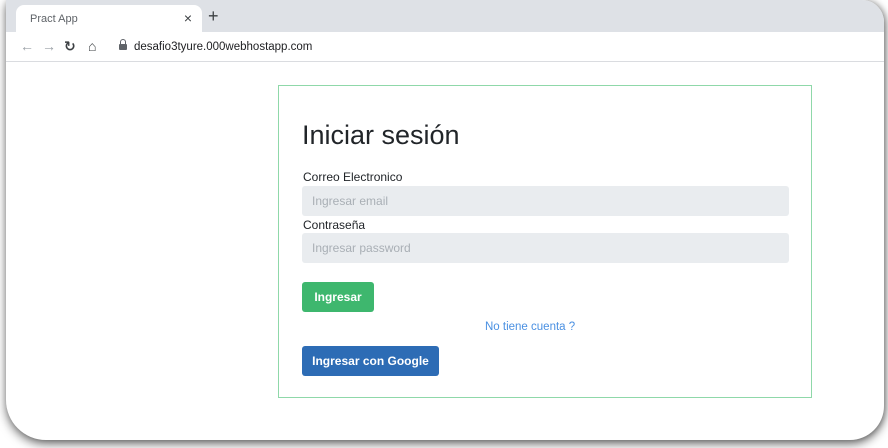 This screenshot has height=448, width=888. I want to click on lock-icon, so click(123, 45).